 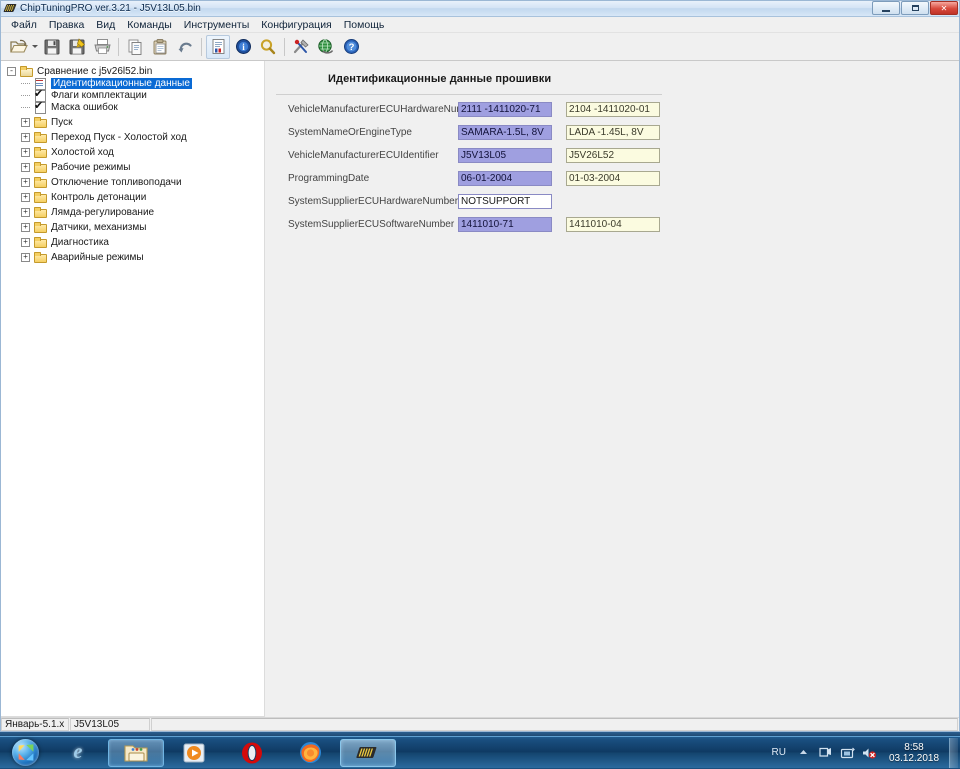 What do you see at coordinates (78, 753) in the screenshot?
I see `taskbar-internet-explorer: e` at bounding box center [78, 753].